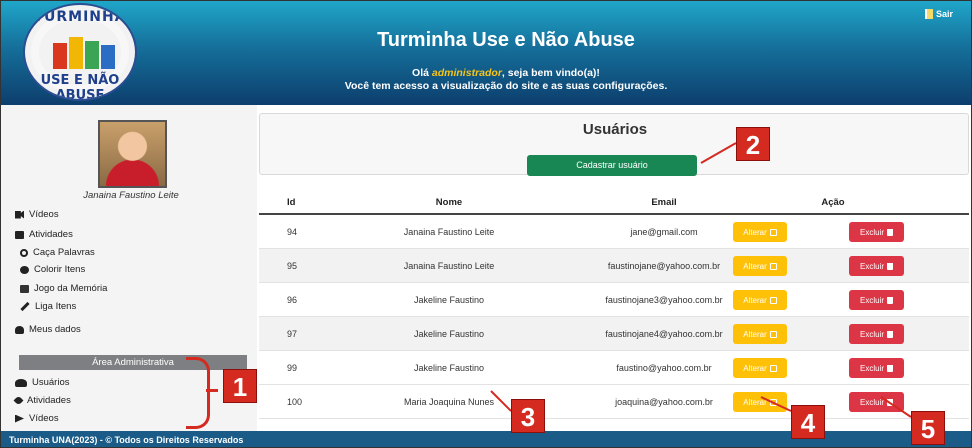 The height and width of the screenshot is (448, 972). Describe the element at coordinates (80, 87) in the screenshot. I see `logo-bottom-text: USE E NÃO ABUSE` at that location.